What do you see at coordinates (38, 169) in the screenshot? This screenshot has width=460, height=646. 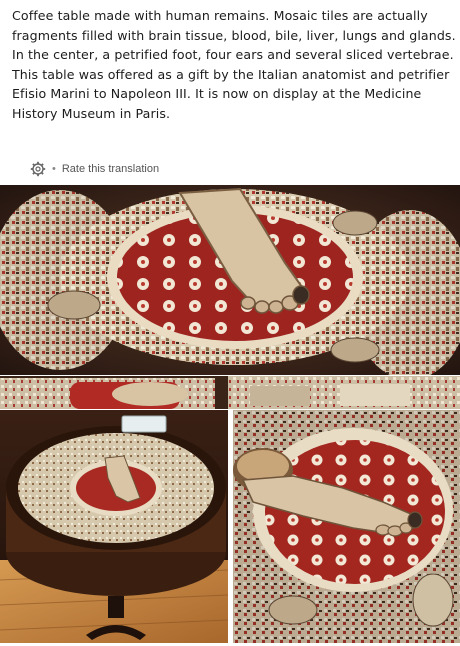 I see `gear-icon` at bounding box center [38, 169].